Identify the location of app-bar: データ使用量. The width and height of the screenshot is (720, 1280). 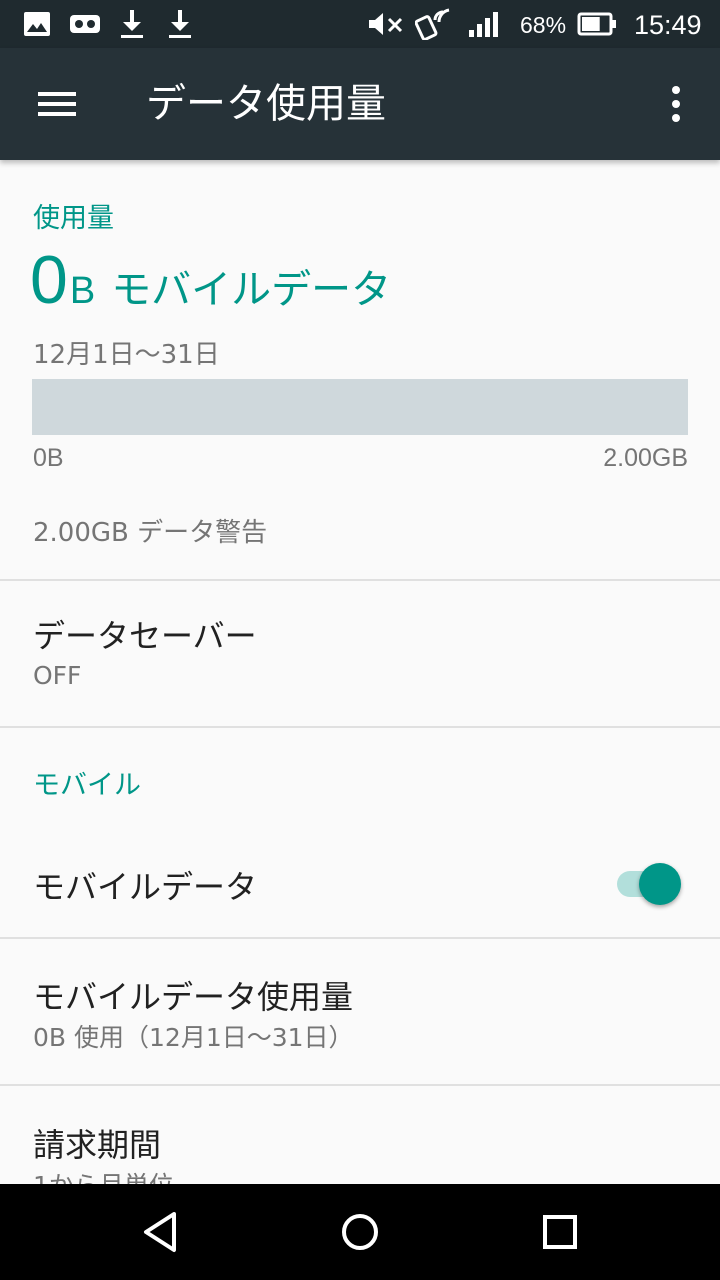
(360, 104).